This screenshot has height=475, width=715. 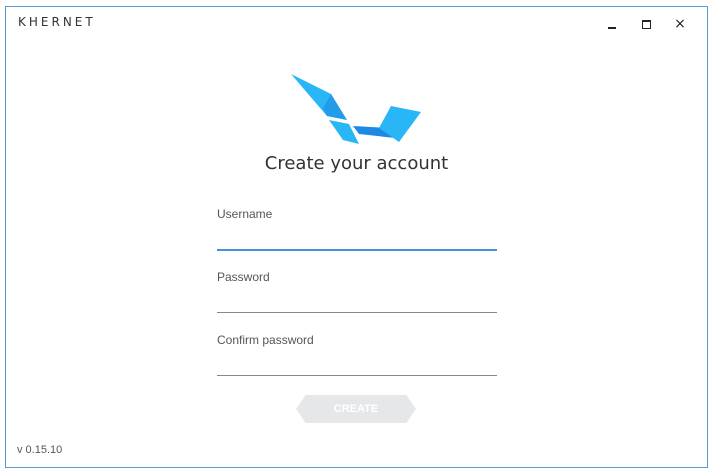 What do you see at coordinates (356, 163) in the screenshot?
I see `page-title: Create your account` at bounding box center [356, 163].